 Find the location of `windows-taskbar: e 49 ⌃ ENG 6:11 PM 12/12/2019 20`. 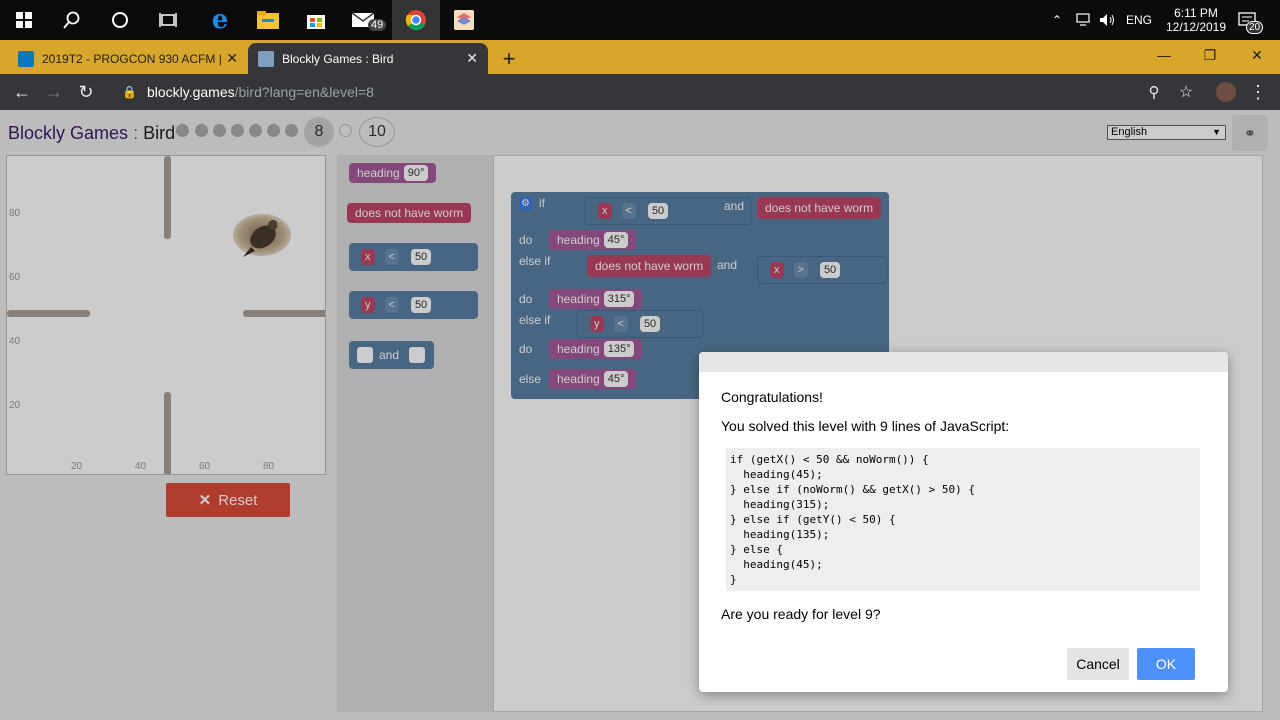

windows-taskbar: e 49 ⌃ ENG 6:11 PM 12/12/2019 20 is located at coordinates (640, 20).